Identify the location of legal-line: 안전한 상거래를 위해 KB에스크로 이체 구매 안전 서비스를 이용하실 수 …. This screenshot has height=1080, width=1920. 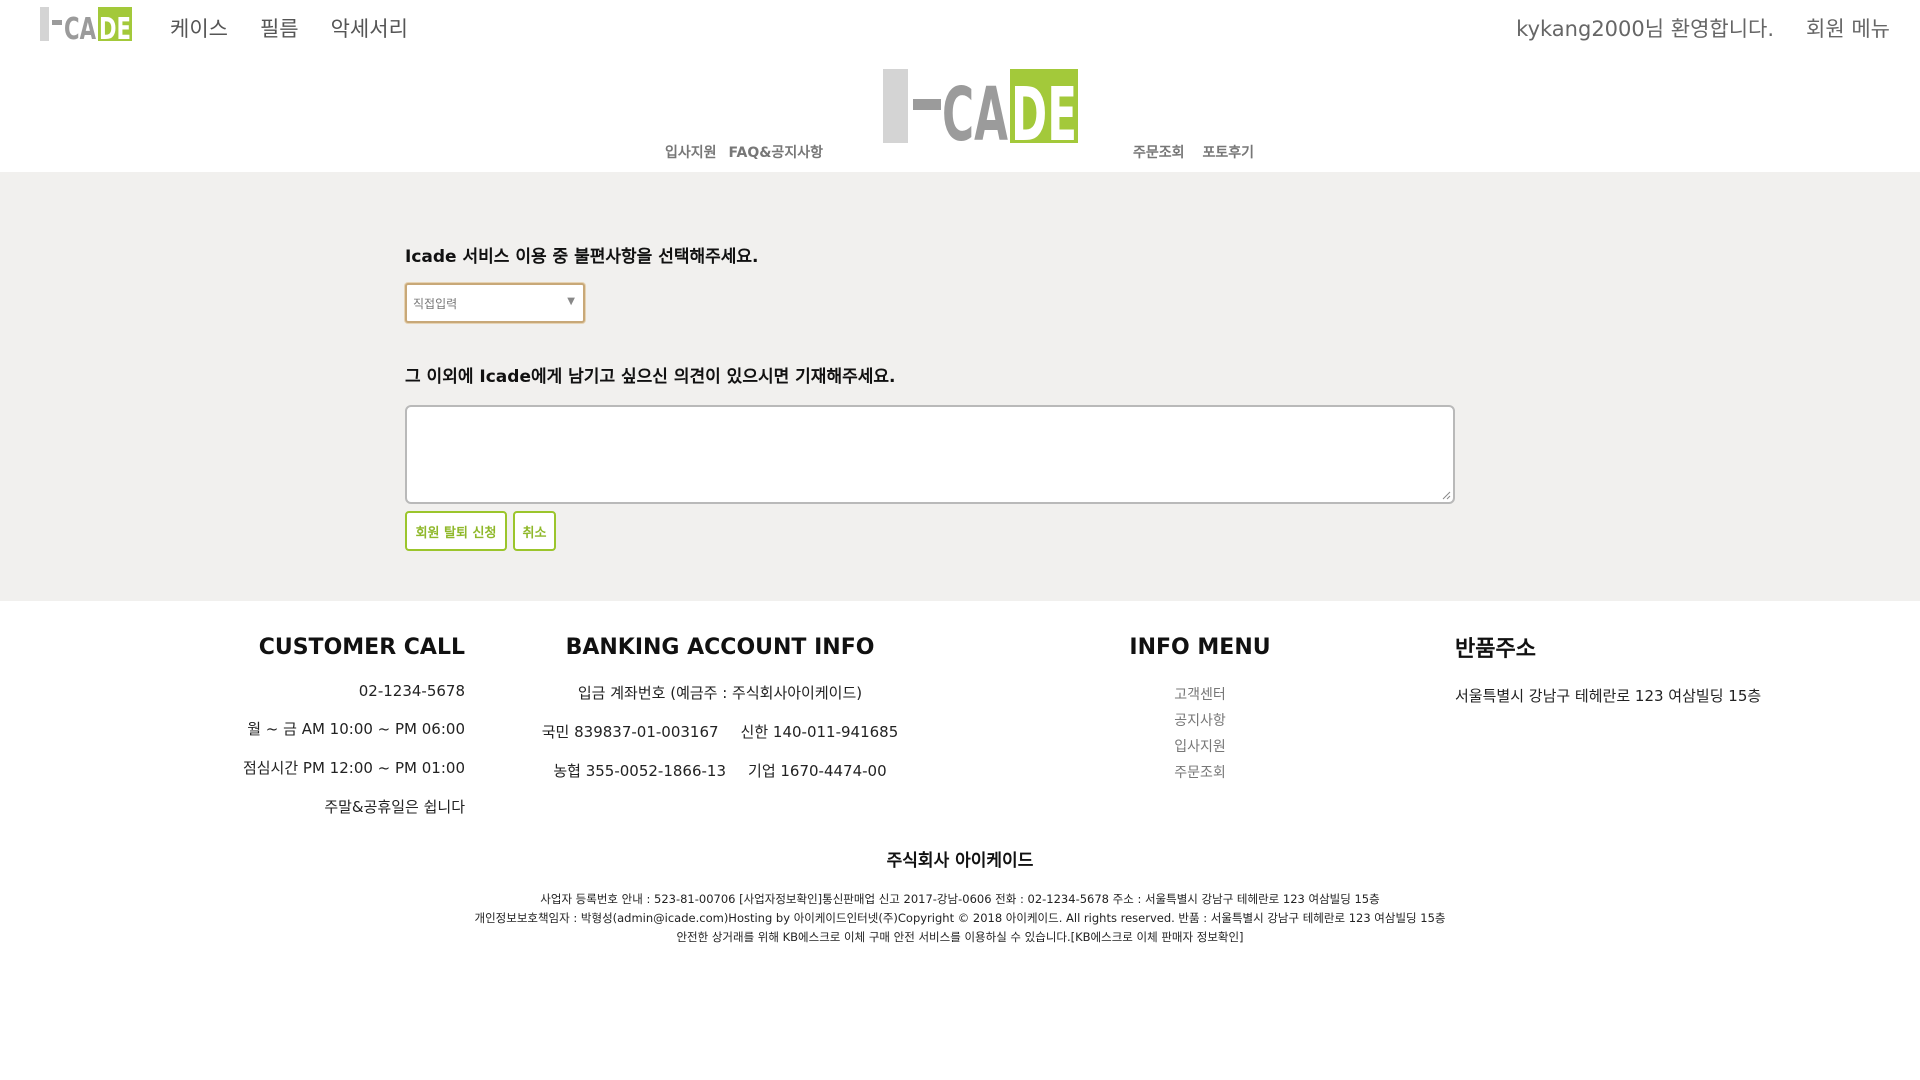
(960, 937).